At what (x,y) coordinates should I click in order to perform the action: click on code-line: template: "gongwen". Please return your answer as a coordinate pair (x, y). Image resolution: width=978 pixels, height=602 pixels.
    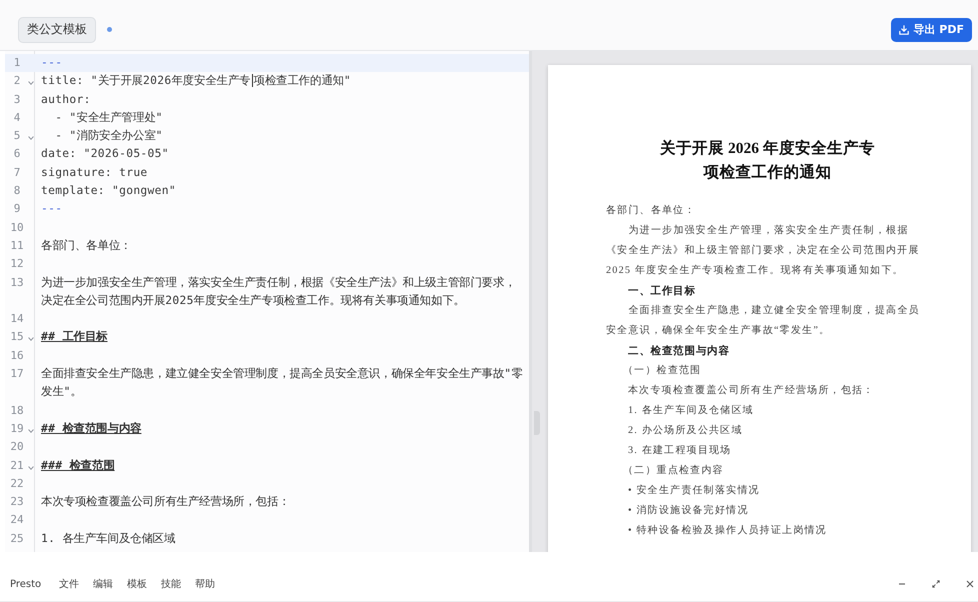
    Looking at the image, I should click on (108, 191).